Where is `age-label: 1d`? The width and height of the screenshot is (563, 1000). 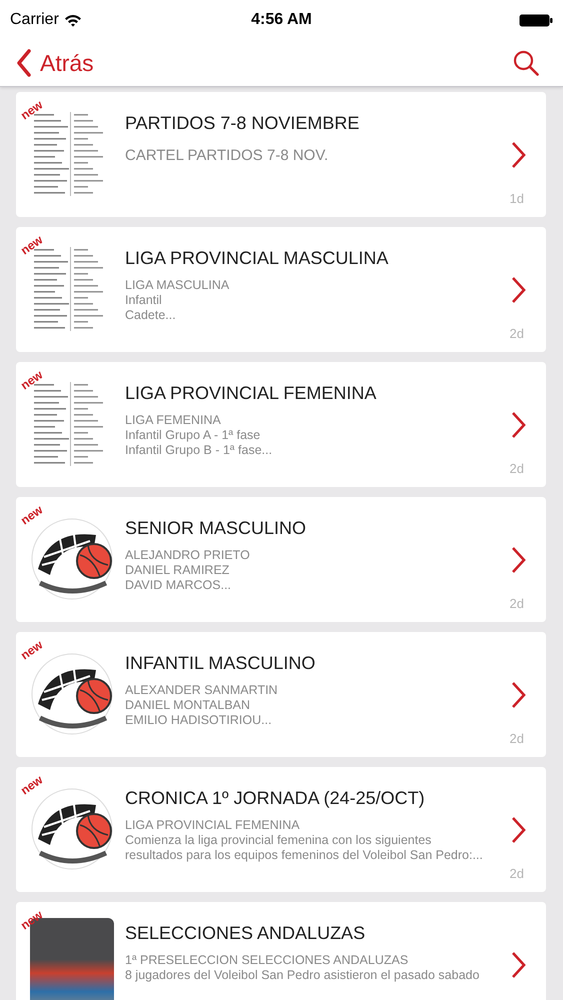 age-label: 1d is located at coordinates (517, 198).